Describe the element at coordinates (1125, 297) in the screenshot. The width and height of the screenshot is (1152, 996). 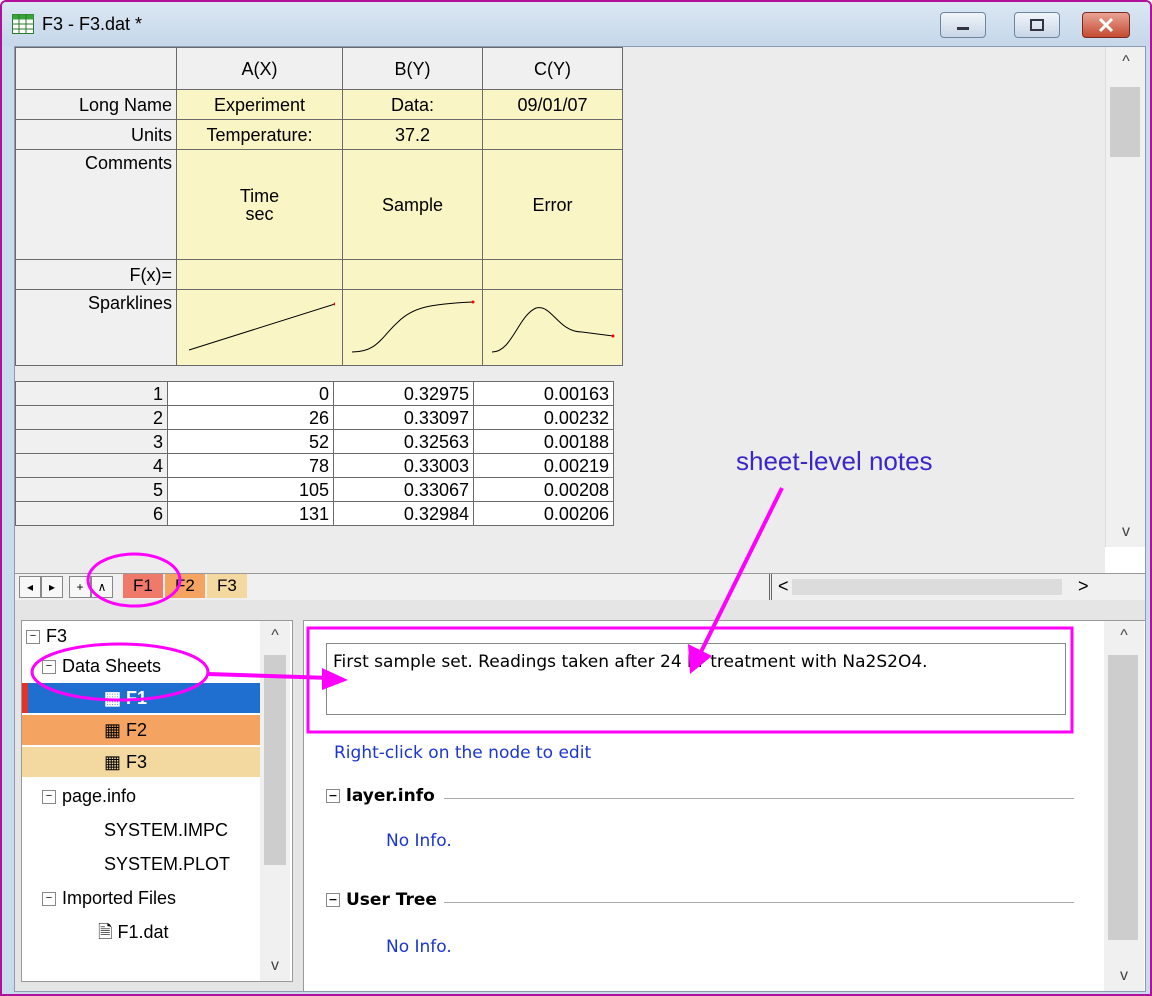
I see `vertical-scrollbar: ^ v` at that location.